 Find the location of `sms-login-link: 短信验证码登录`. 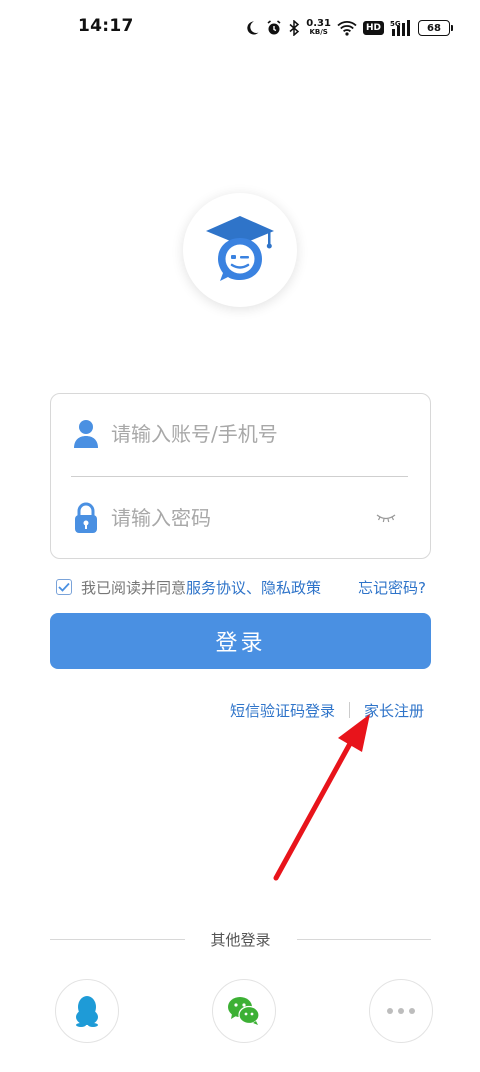

sms-login-link: 短信验证码登录 is located at coordinates (282, 710).